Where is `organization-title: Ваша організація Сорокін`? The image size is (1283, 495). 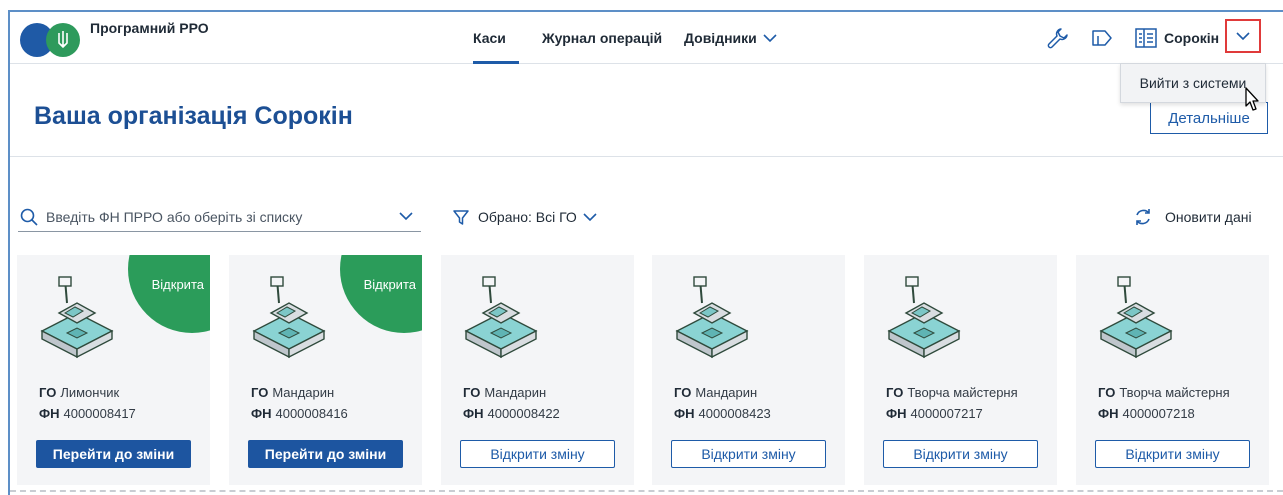 organization-title: Ваша організація Сорокін is located at coordinates (193, 116).